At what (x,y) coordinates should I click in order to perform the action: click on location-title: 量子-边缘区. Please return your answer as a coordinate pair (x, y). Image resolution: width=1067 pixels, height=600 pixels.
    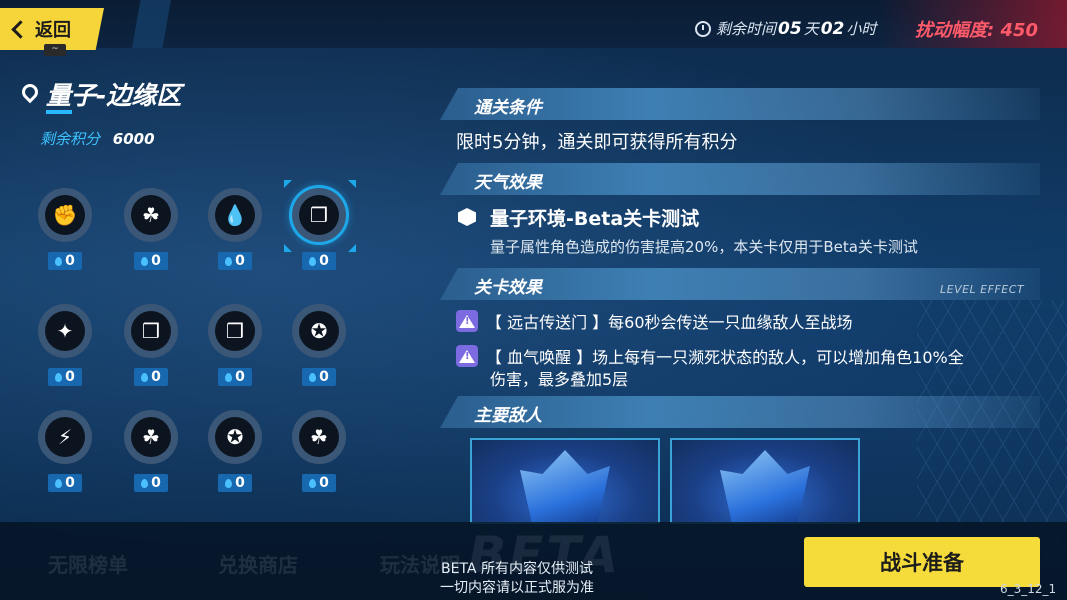
    Looking at the image, I should click on (100, 94).